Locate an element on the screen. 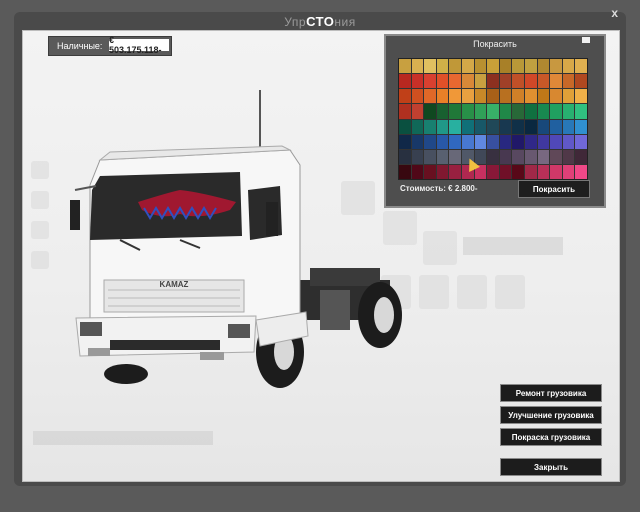  paint-confirm-button: Покрасить is located at coordinates (554, 189).